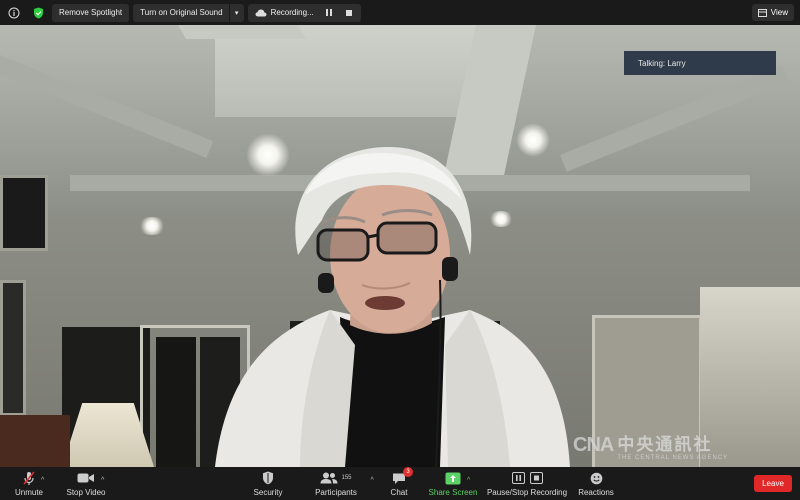 The image size is (800, 500). What do you see at coordinates (662, 63) in the screenshot?
I see `talking-label: Talking: Larry` at bounding box center [662, 63].